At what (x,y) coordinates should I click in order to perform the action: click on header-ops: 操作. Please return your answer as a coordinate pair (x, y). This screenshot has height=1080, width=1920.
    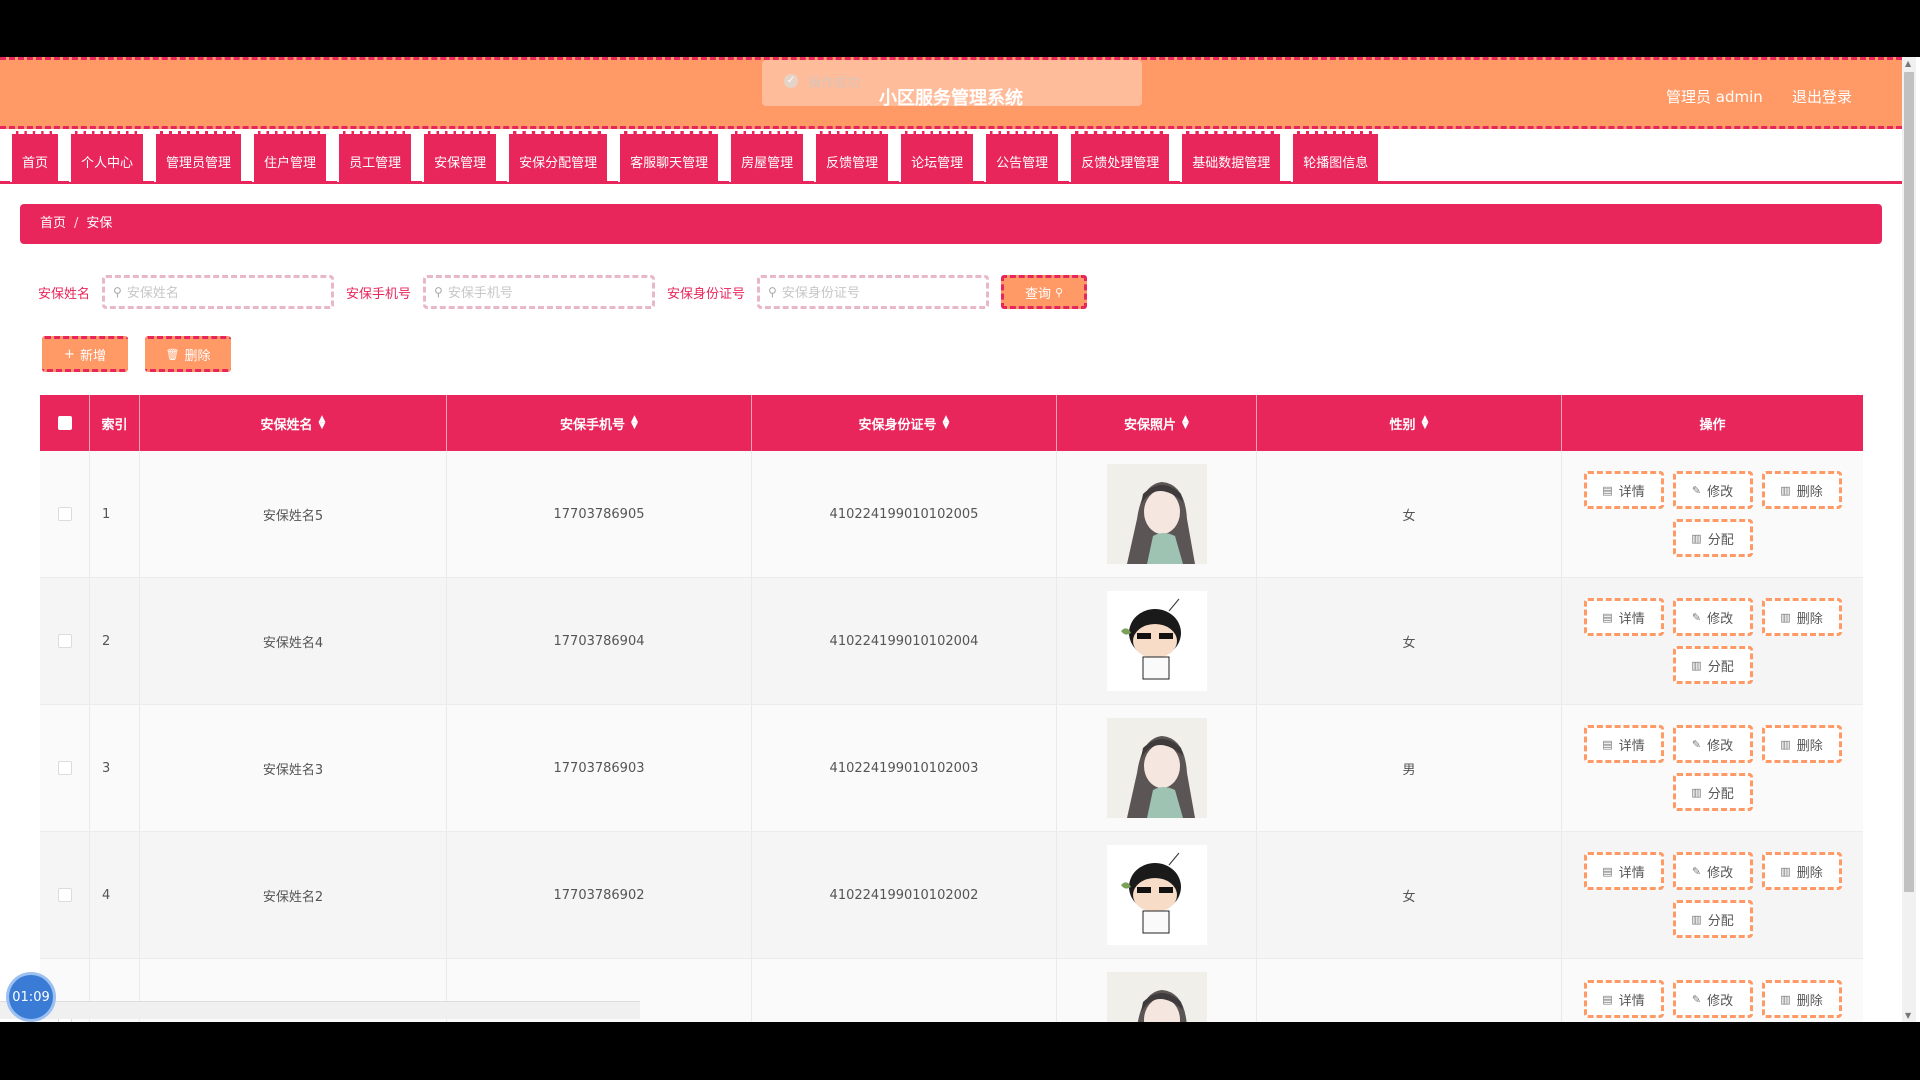
    Looking at the image, I should click on (1712, 425).